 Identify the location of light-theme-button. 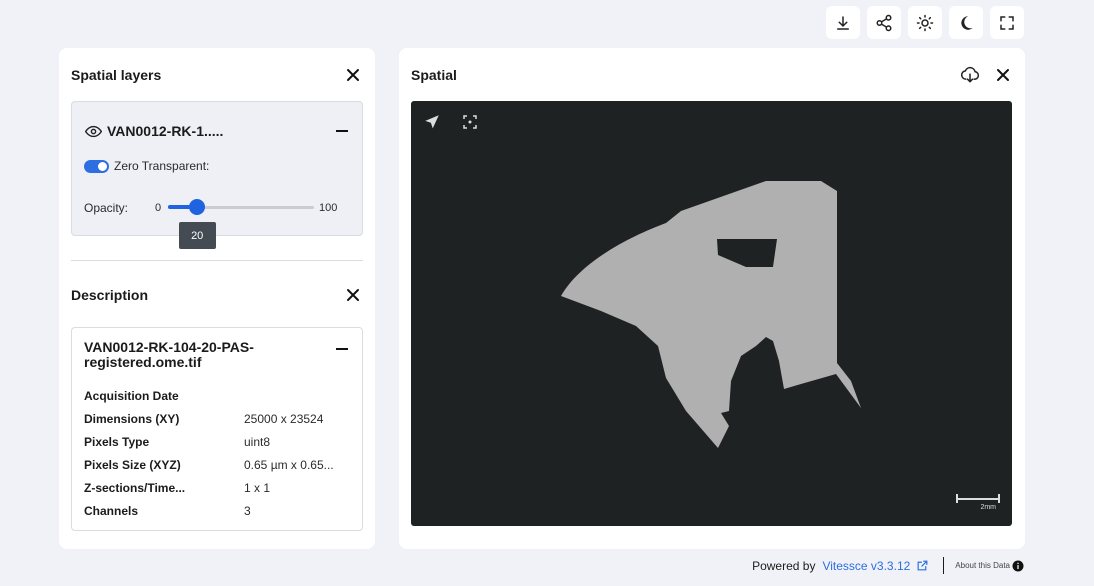
(925, 22).